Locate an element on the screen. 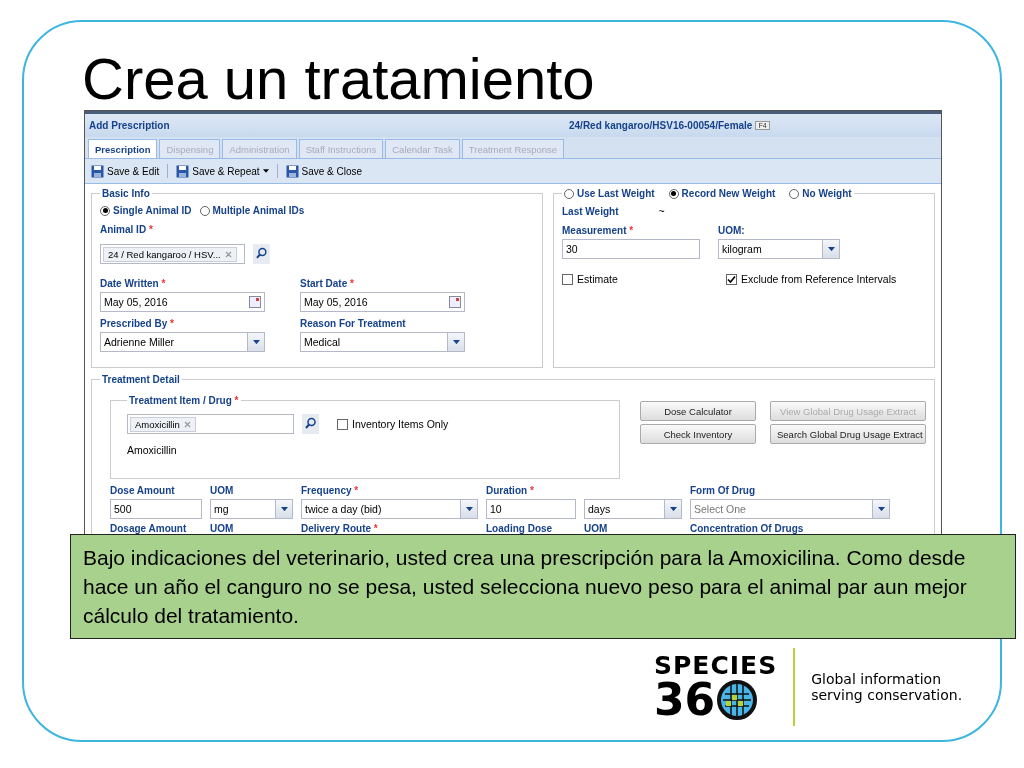 The width and height of the screenshot is (1024, 768). field-label: Prescribed By * is located at coordinates (137, 323).